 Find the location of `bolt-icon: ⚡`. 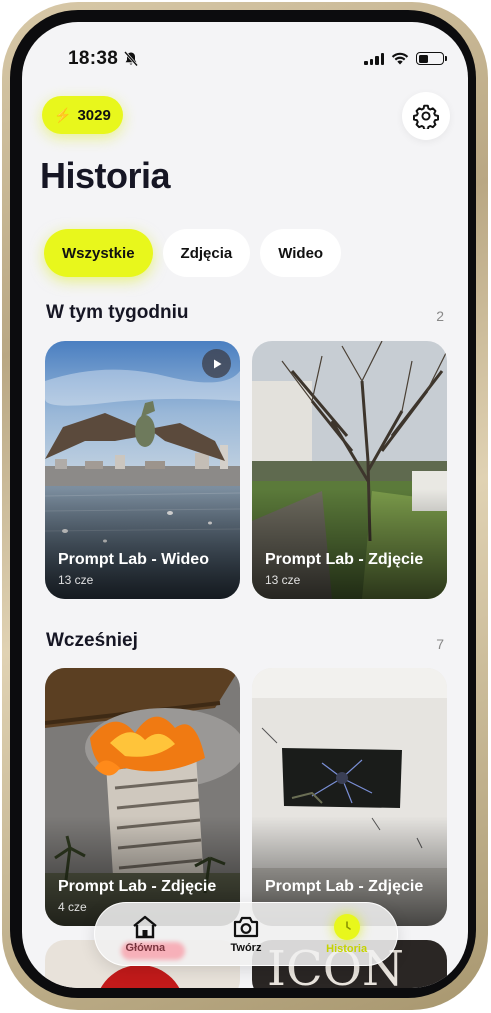

bolt-icon: ⚡ is located at coordinates (63, 114).